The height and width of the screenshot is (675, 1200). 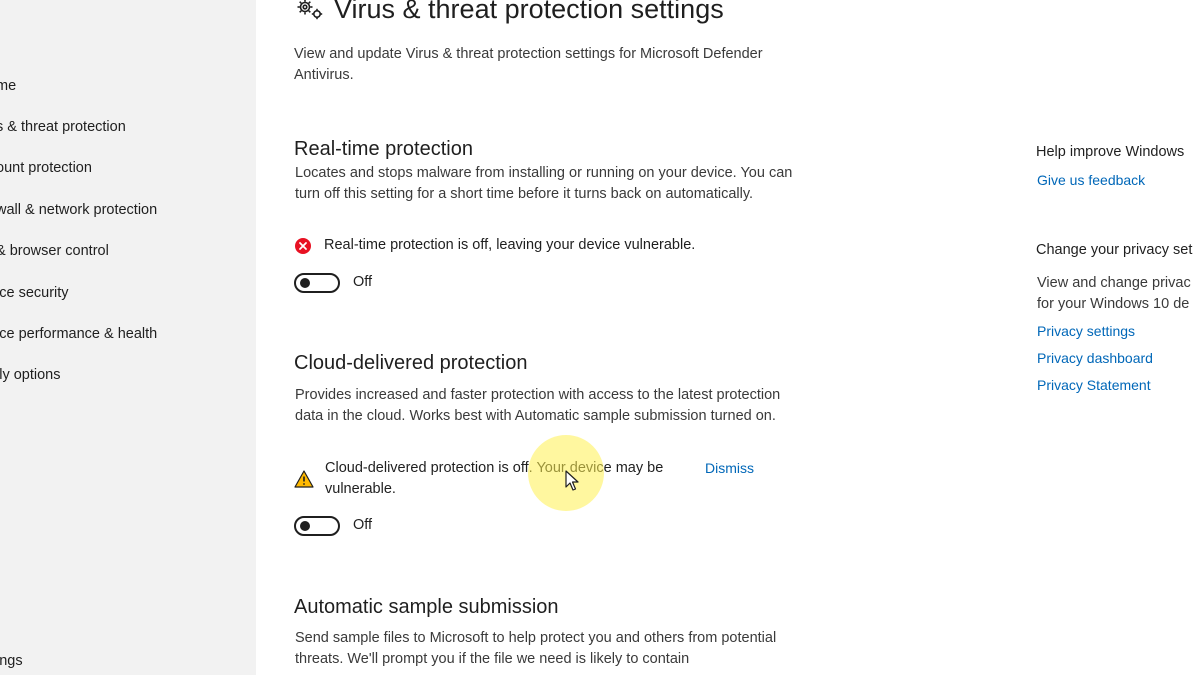 I want to click on realtime-protection-title: Real-time protection, so click(x=383, y=149).